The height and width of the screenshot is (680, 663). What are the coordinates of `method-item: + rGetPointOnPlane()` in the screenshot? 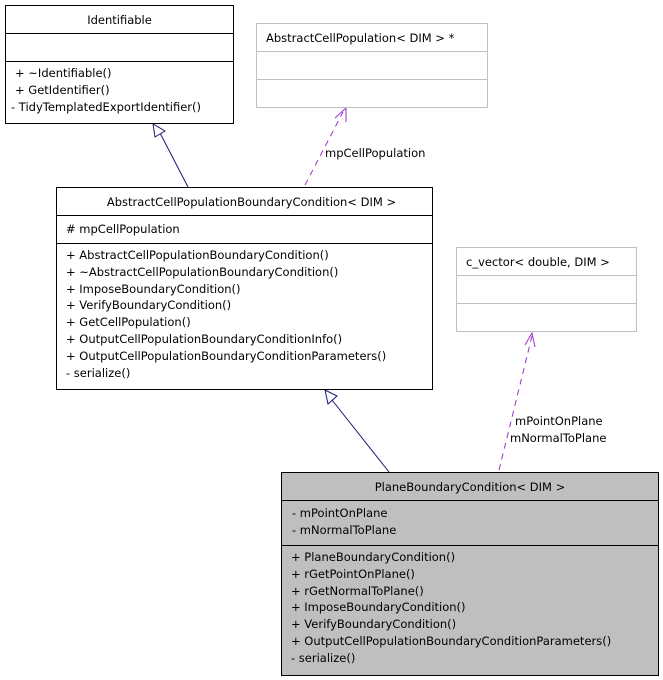 It's located at (353, 573).